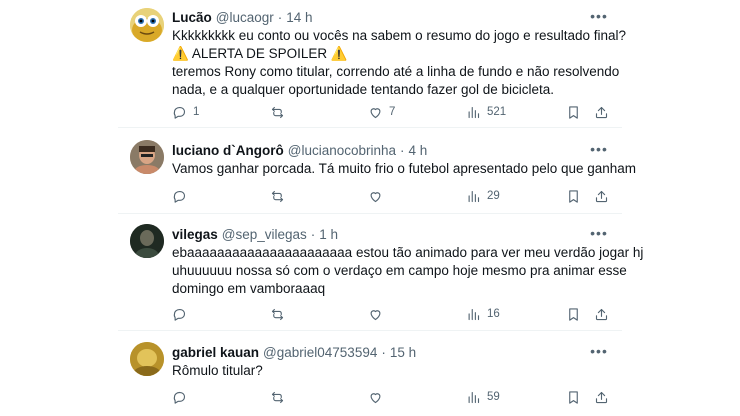 This screenshot has width=740, height=416. Describe the element at coordinates (260, 53) in the screenshot. I see `tweet-line: ⚠️ ALERTA DE SPOILER ⚠️` at that location.